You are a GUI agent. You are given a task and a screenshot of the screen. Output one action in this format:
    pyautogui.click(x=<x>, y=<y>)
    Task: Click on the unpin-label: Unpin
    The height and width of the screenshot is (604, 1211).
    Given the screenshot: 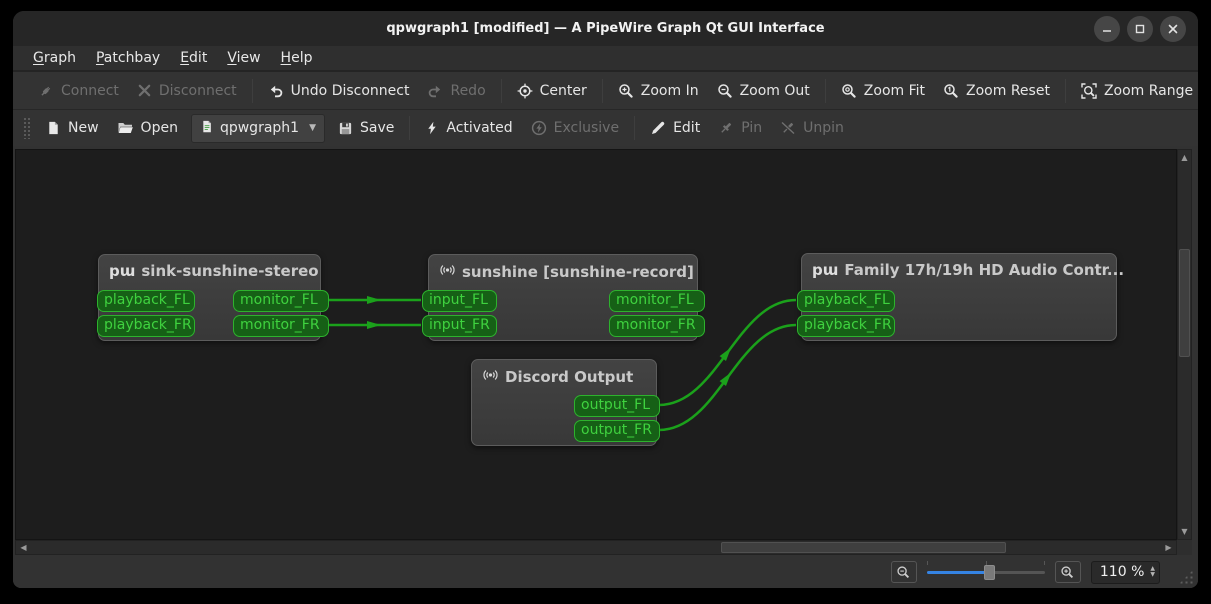 What is the action you would take?
    pyautogui.click(x=823, y=128)
    